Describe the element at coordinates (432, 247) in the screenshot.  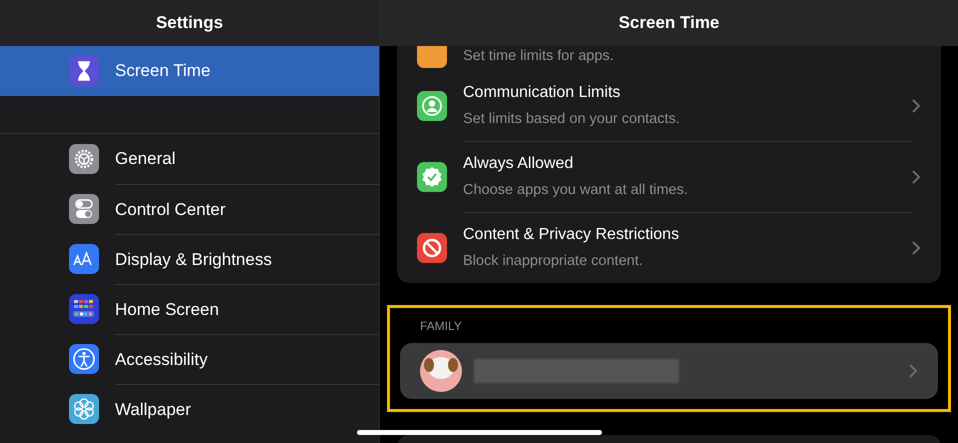
I see `no-entry-icon` at that location.